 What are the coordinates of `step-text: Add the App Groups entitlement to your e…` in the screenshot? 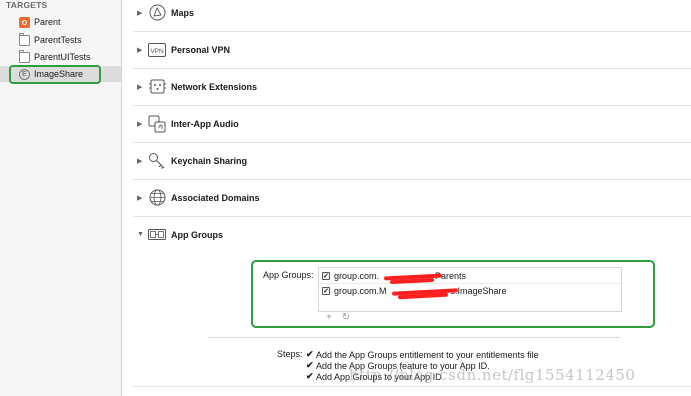 It's located at (427, 354).